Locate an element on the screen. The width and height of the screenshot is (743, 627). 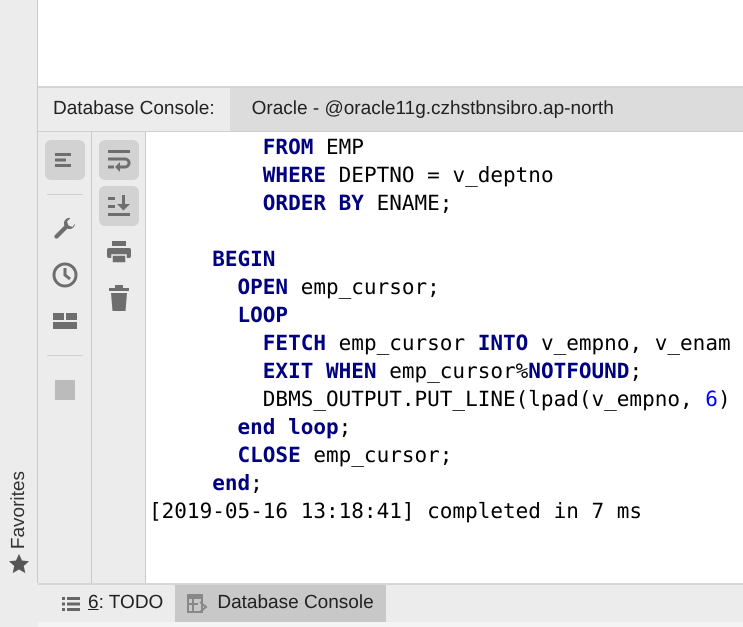
code-line: OPEN emp_cursor; is located at coordinates (338, 287).